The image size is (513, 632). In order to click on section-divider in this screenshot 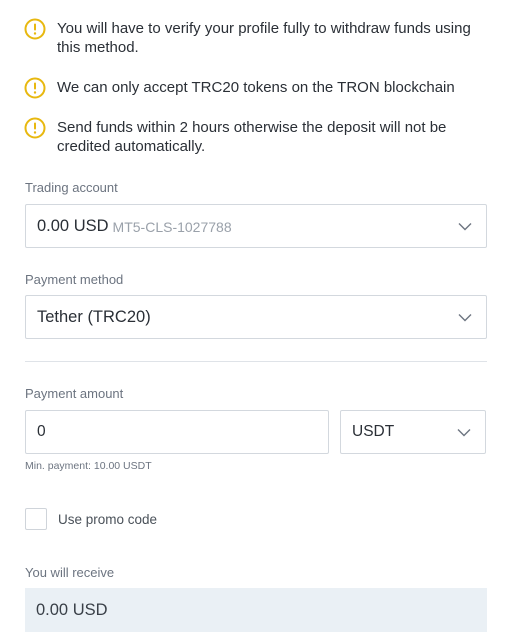, I will do `click(256, 361)`.